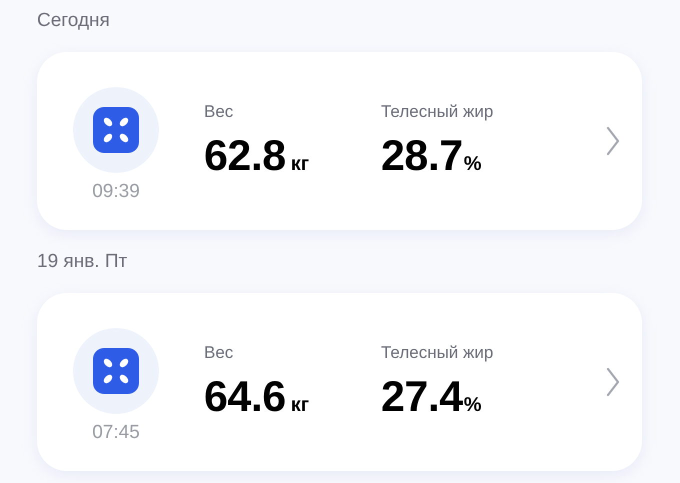 The width and height of the screenshot is (680, 483). What do you see at coordinates (116, 433) in the screenshot?
I see `record-time: 07:45` at bounding box center [116, 433].